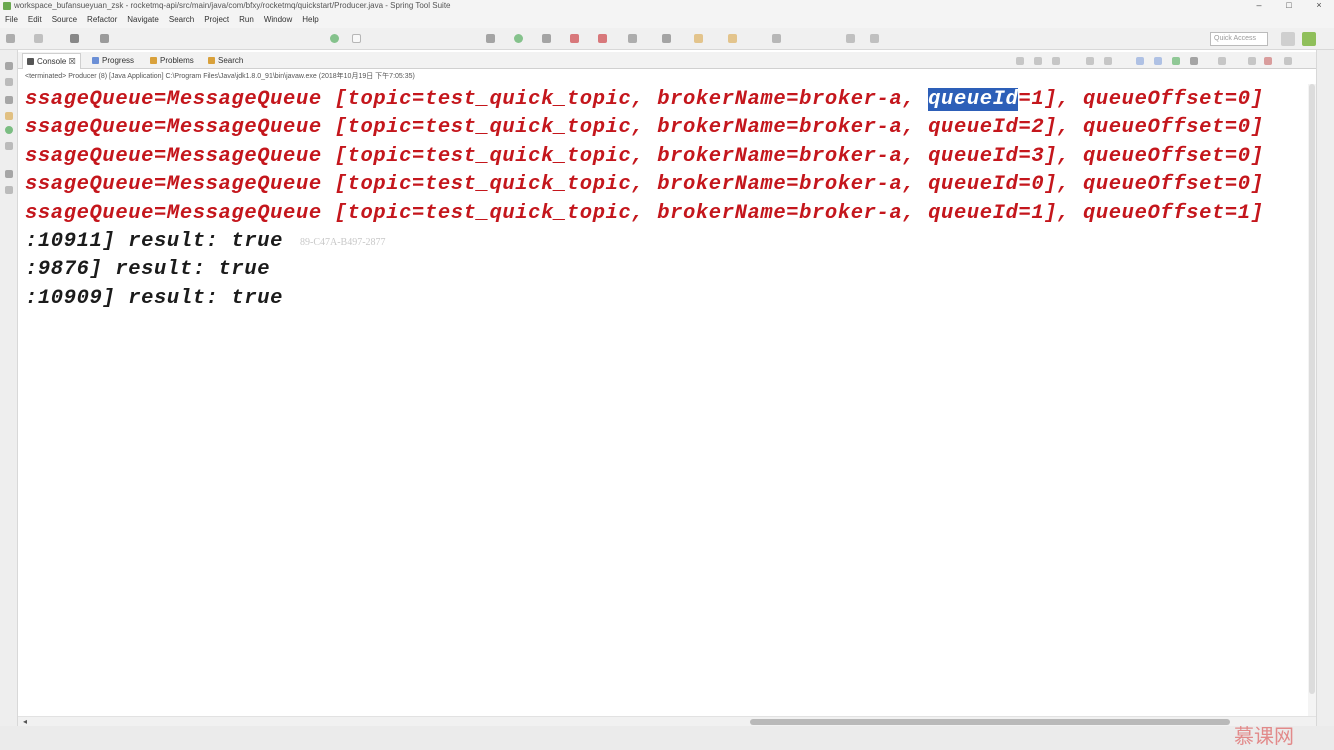 Image resolution: width=1334 pixels, height=750 pixels. What do you see at coordinates (1020, 61) in the screenshot?
I see `terminate-icon` at bounding box center [1020, 61].